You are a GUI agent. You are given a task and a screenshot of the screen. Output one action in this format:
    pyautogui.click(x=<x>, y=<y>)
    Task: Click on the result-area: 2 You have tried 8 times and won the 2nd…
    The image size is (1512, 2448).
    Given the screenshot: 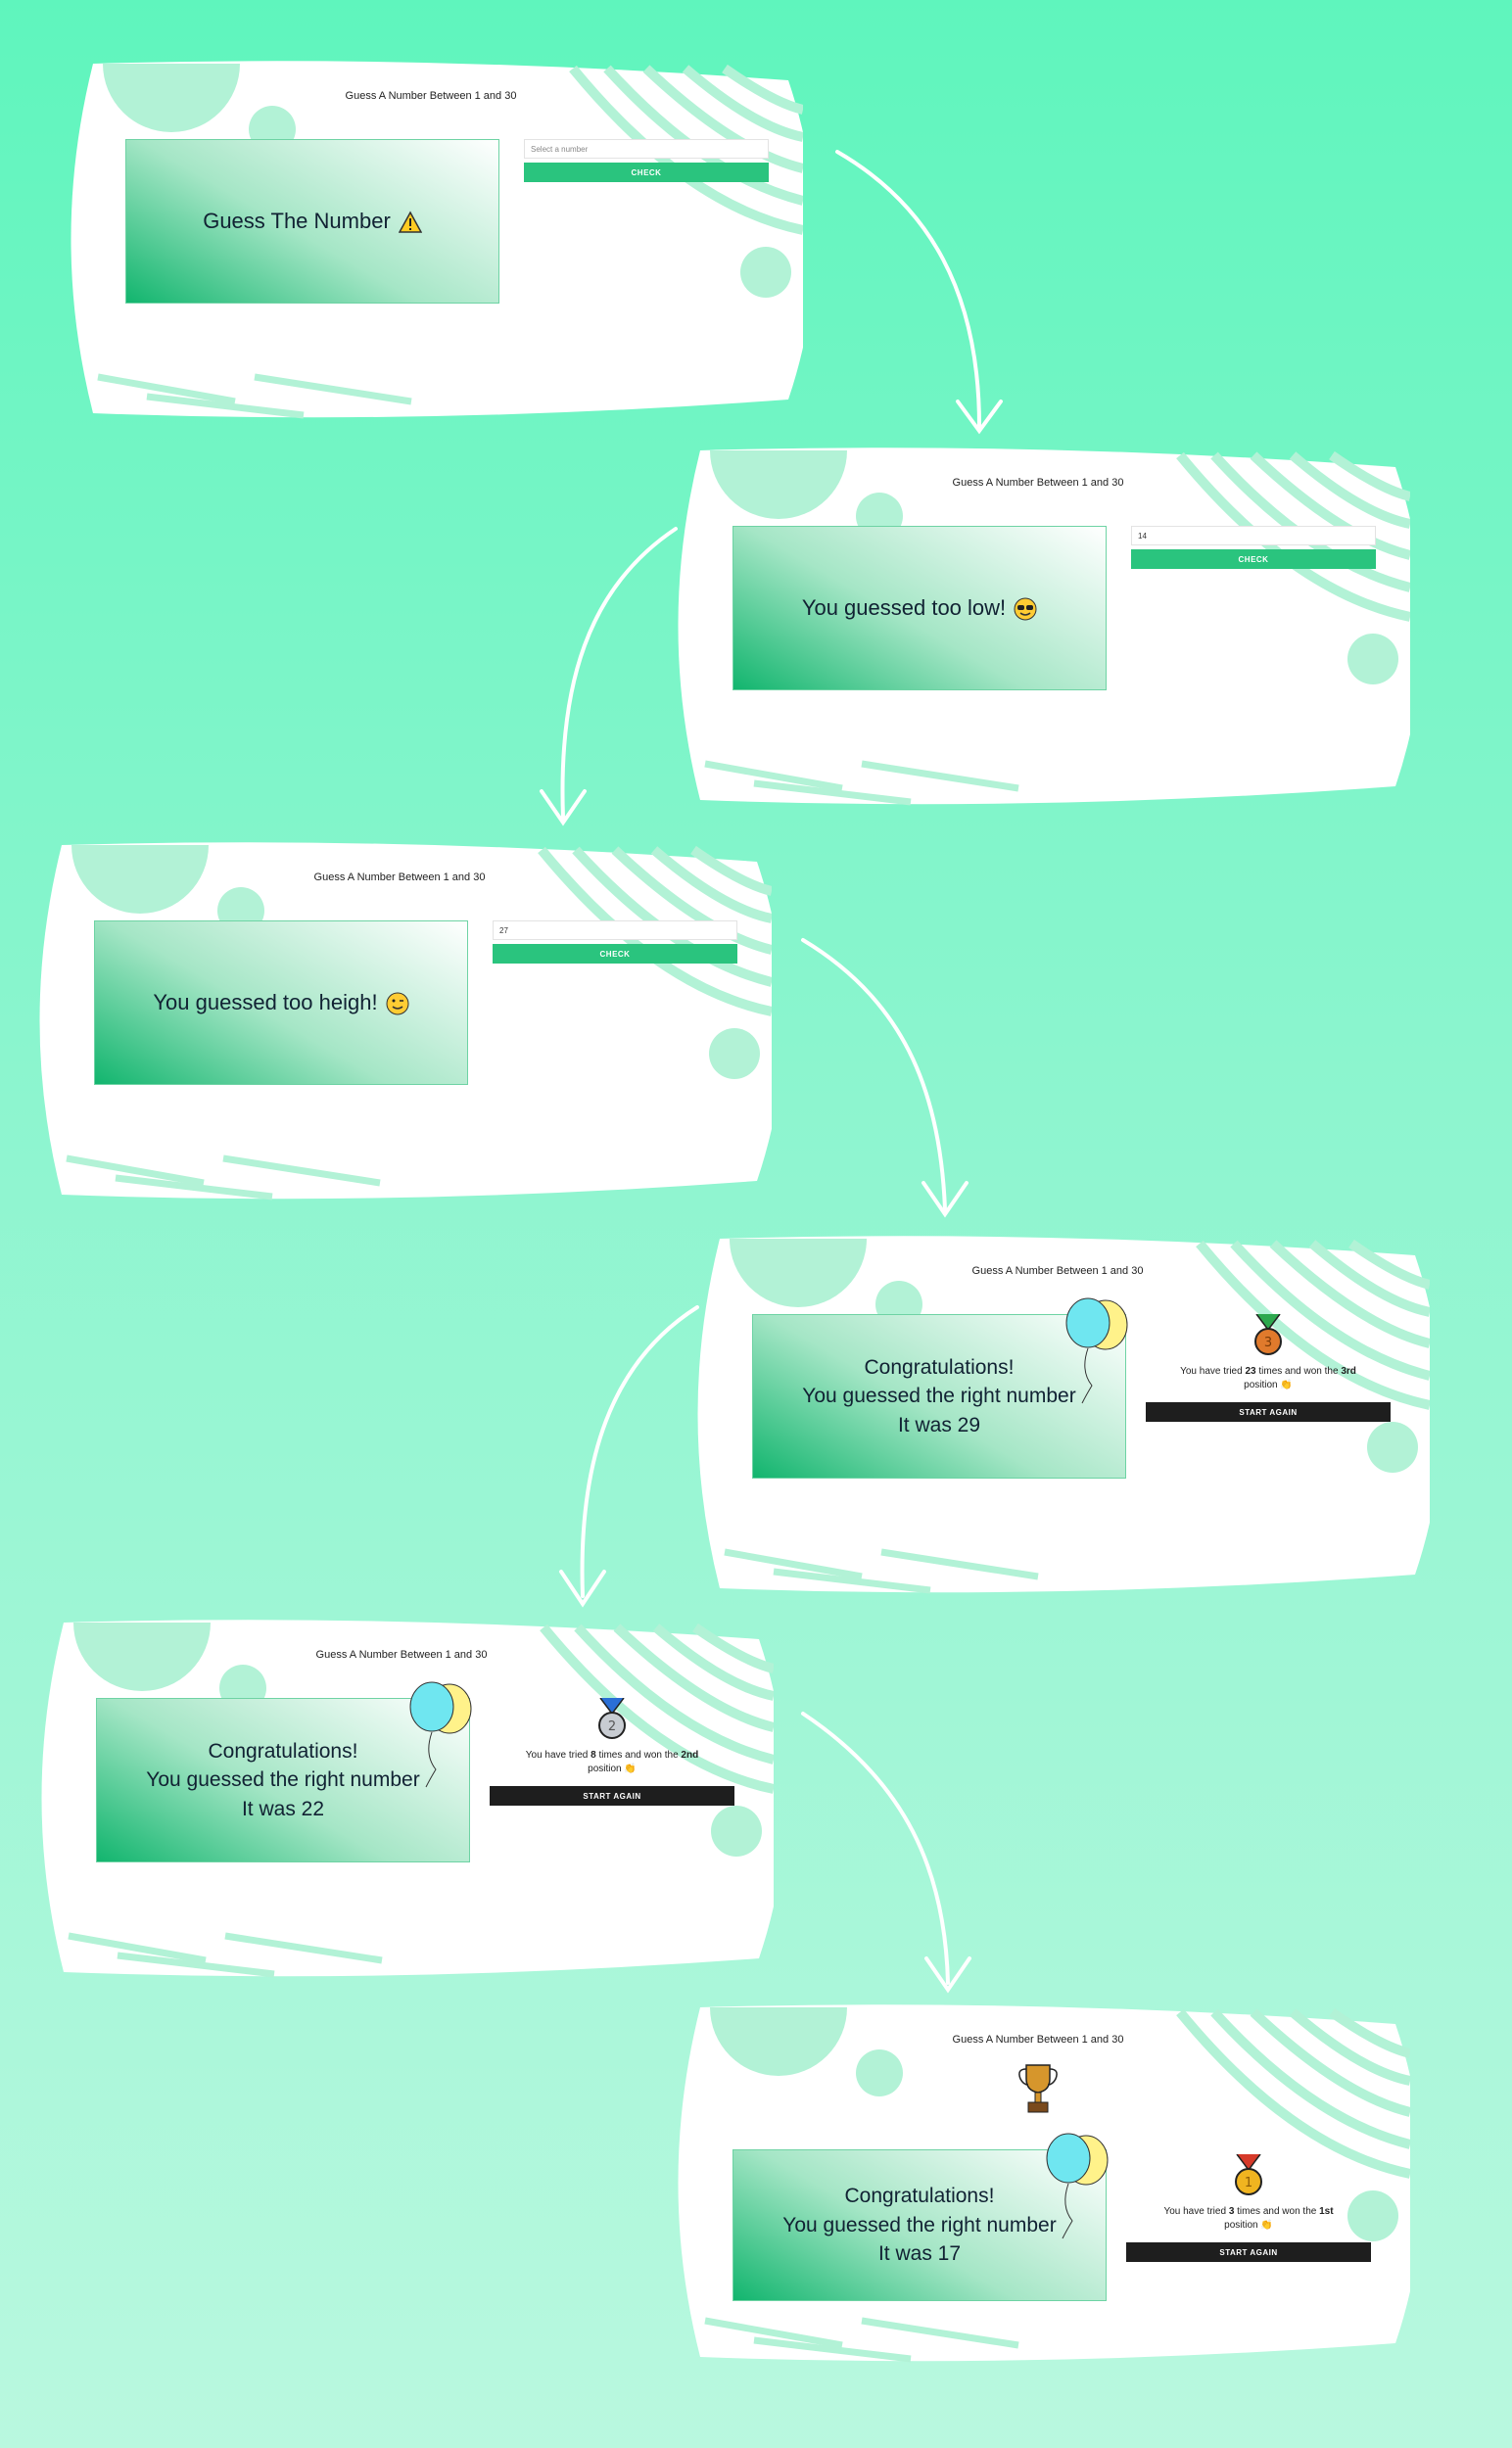 What is the action you would take?
    pyautogui.click(x=612, y=1752)
    